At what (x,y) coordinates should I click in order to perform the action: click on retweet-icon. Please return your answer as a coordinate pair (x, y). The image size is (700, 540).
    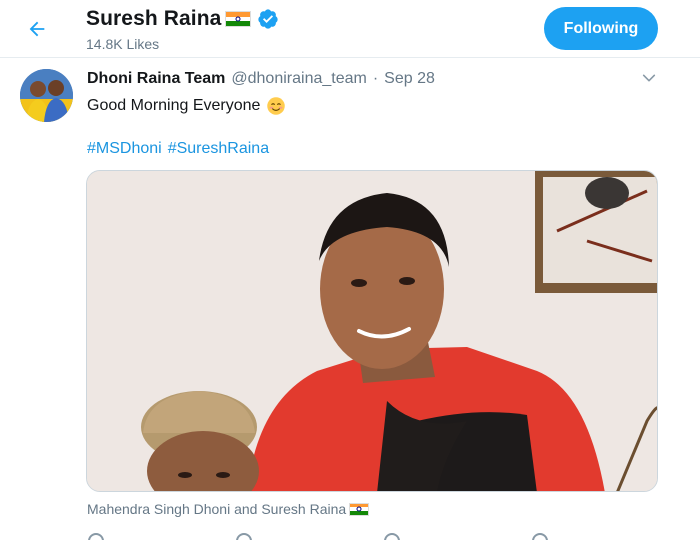
    Looking at the image, I should click on (244, 536).